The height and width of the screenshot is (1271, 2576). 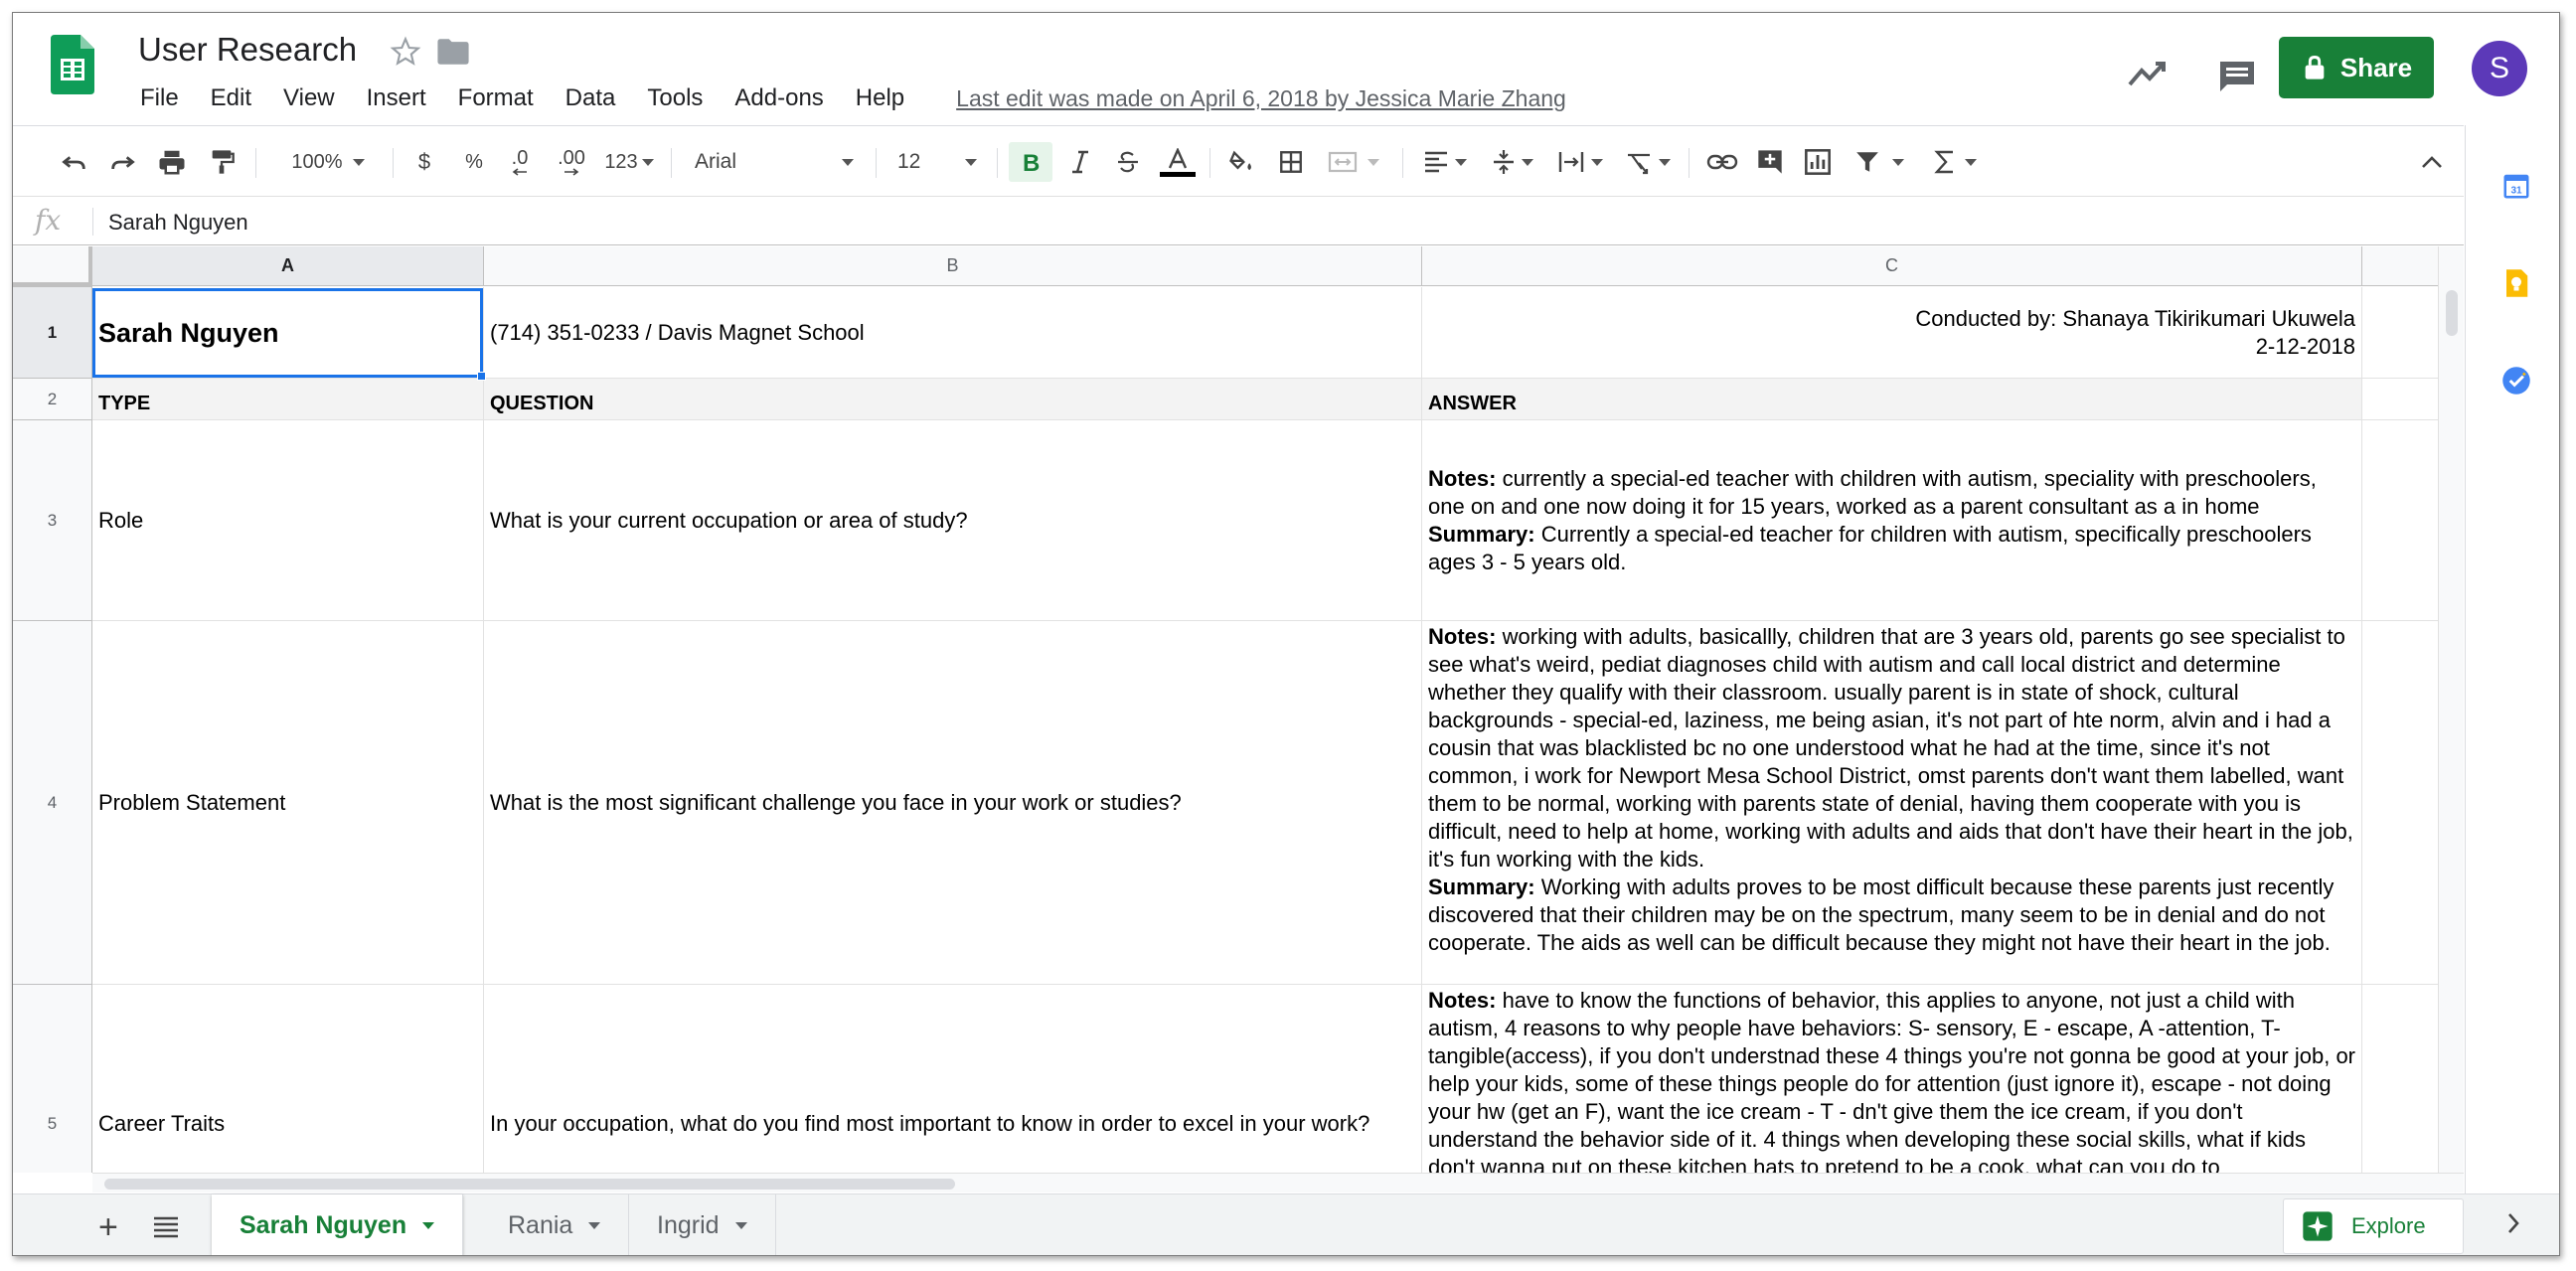 I want to click on row-header-5: 5, so click(x=52, y=1079).